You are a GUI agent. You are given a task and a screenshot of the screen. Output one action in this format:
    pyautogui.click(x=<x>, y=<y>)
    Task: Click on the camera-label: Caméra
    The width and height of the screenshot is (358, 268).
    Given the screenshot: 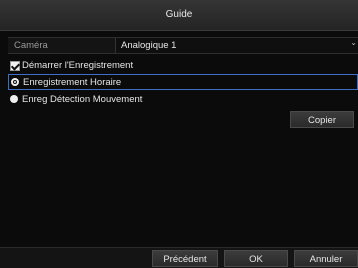 What is the action you would take?
    pyautogui.click(x=31, y=45)
    